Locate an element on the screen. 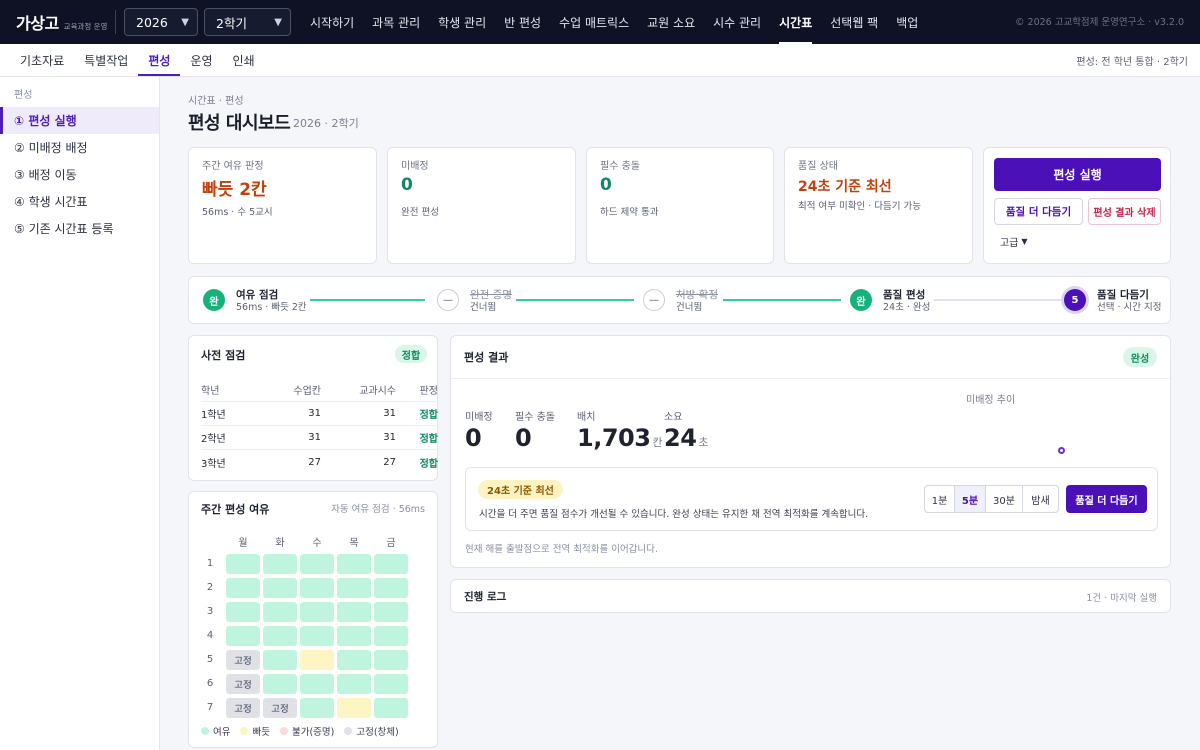 This screenshot has height=750, width=1200. period-label: 4 is located at coordinates (210, 635).